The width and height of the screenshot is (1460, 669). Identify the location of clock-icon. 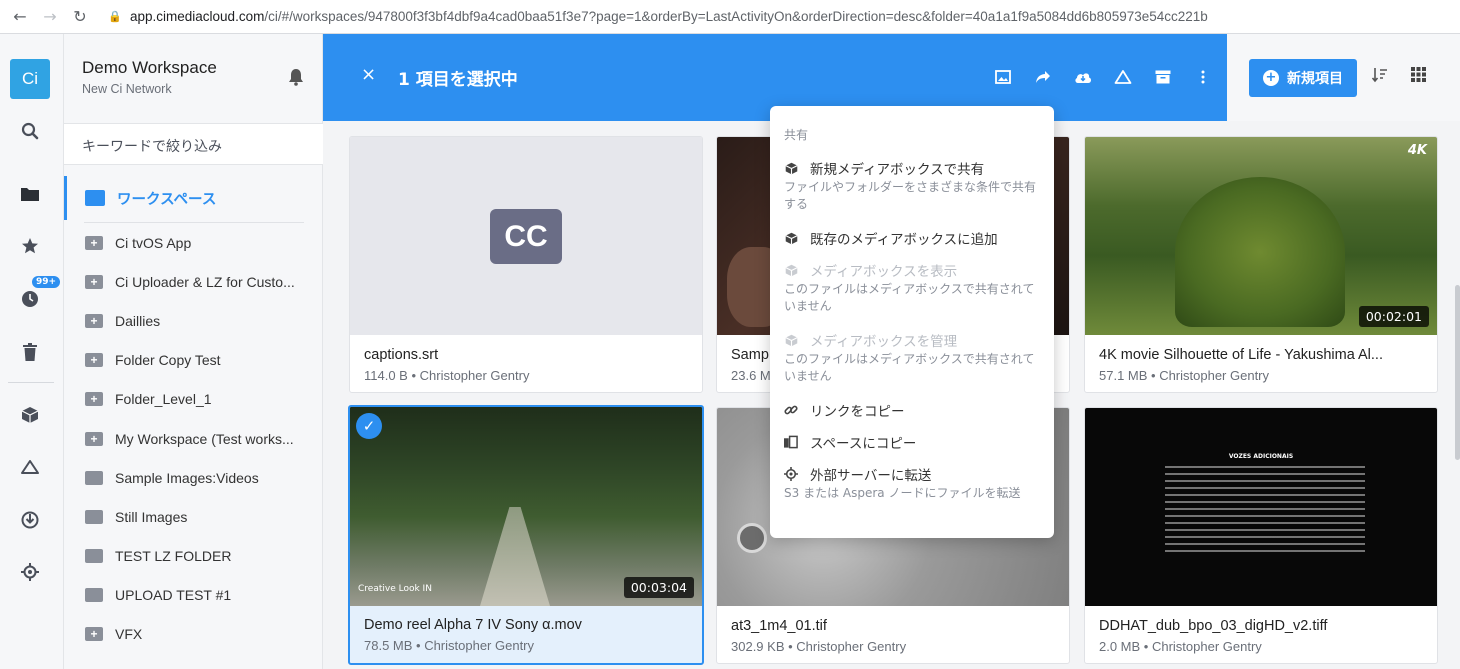
(30, 299).